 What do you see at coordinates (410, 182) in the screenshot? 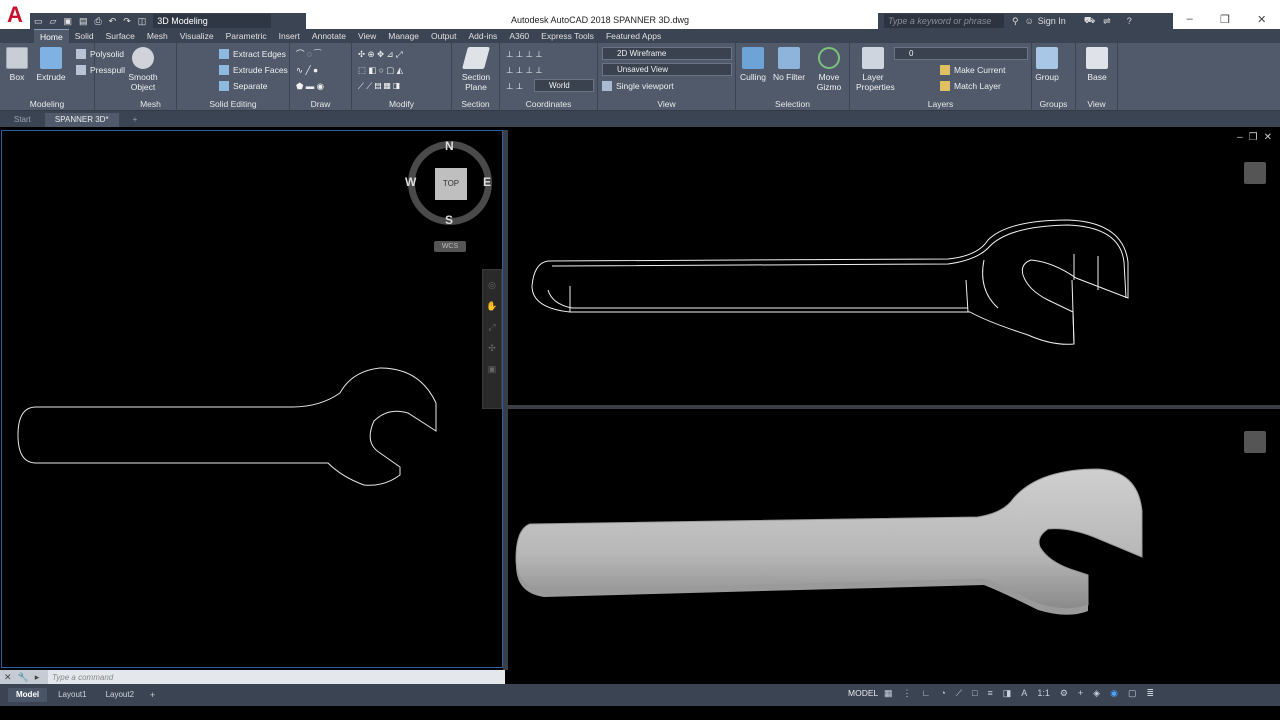
I see `compass-west: W` at bounding box center [410, 182].